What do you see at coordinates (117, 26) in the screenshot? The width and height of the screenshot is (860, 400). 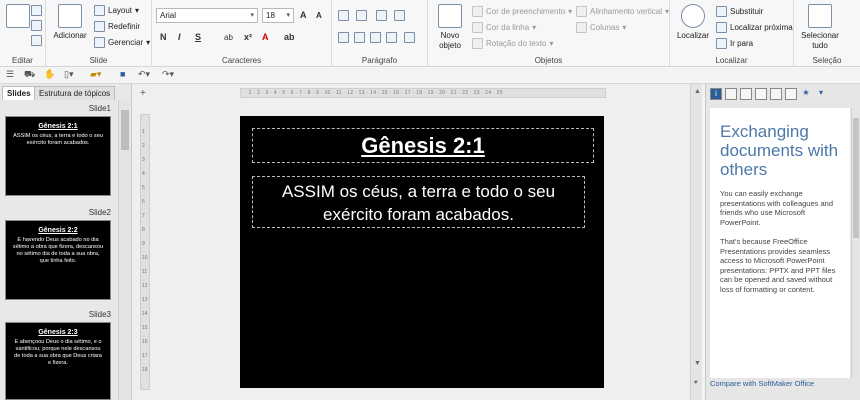 I see `redefinir-button: Redefinir` at bounding box center [117, 26].